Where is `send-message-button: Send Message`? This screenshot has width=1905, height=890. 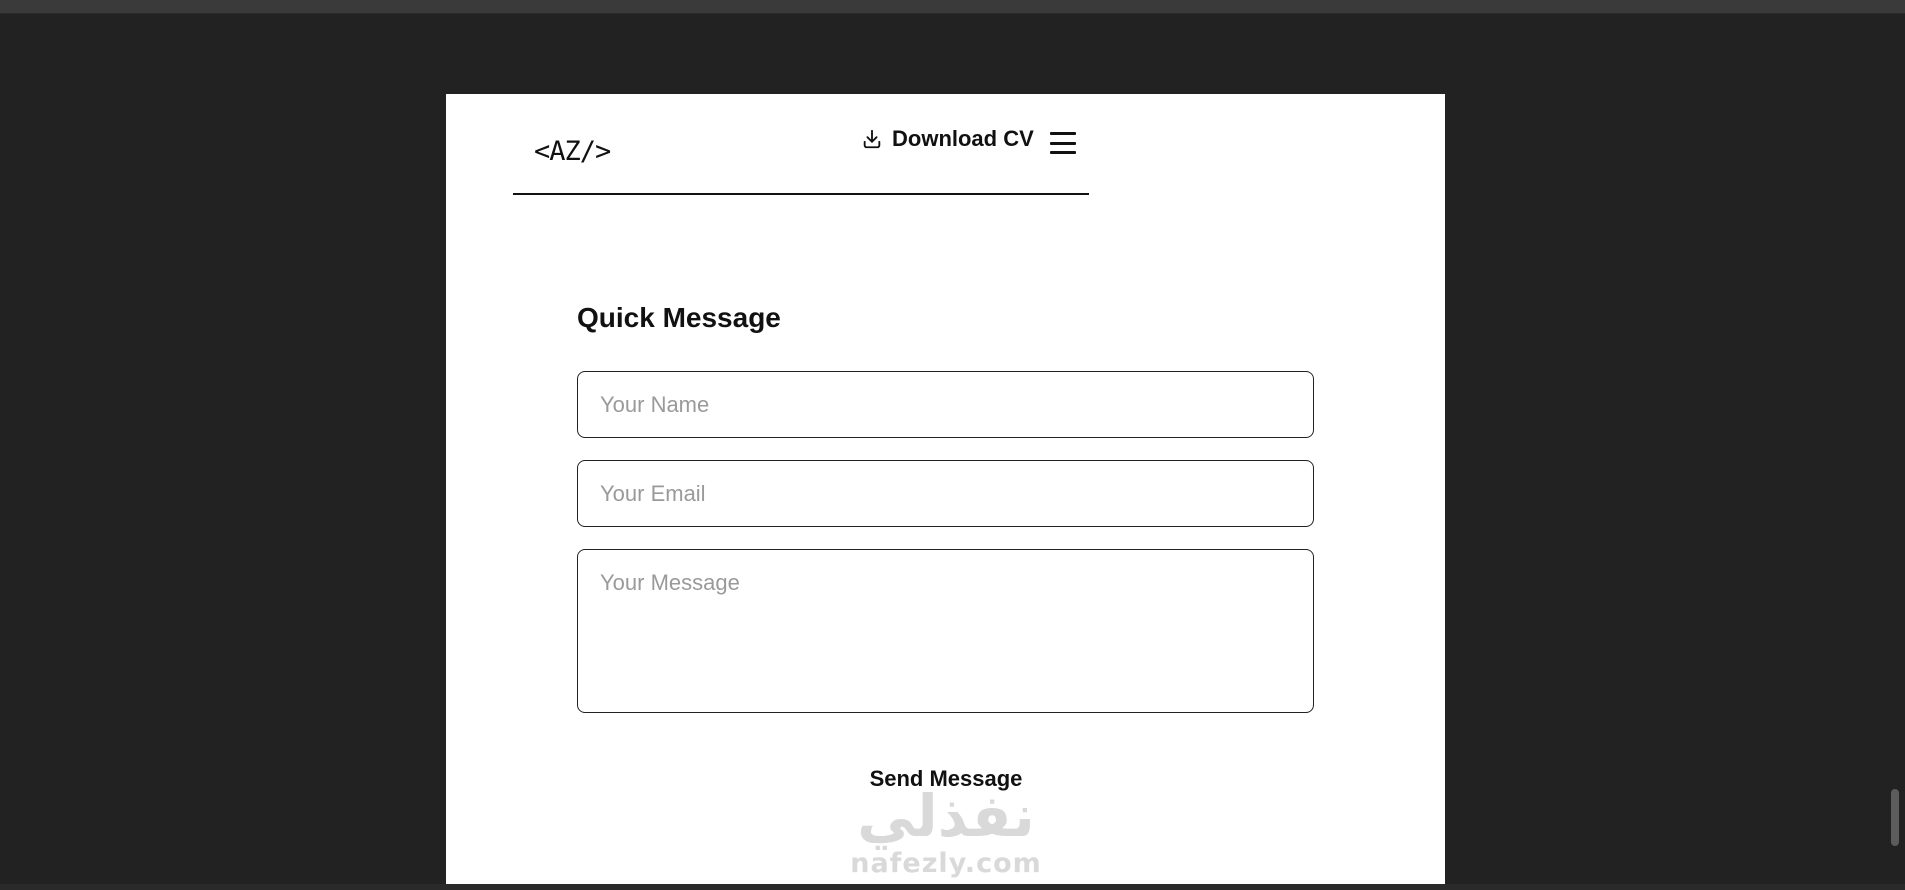 send-message-button: Send Message is located at coordinates (946, 779).